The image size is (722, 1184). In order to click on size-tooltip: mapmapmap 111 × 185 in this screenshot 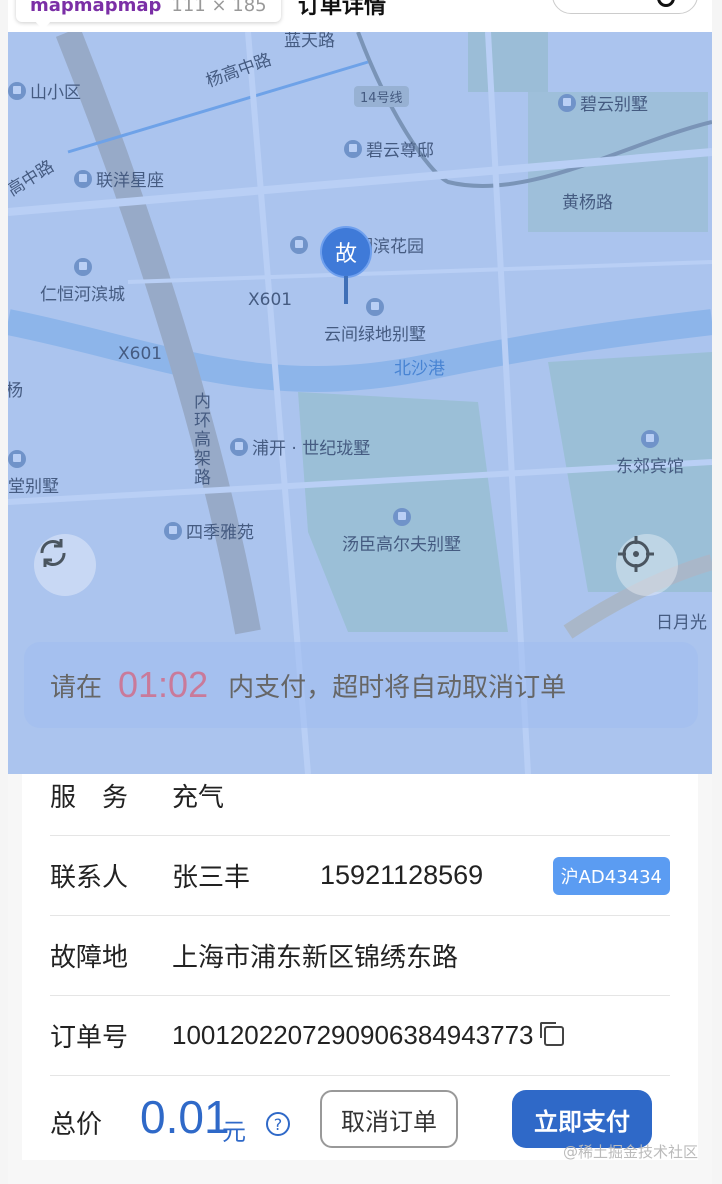, I will do `click(148, 11)`.